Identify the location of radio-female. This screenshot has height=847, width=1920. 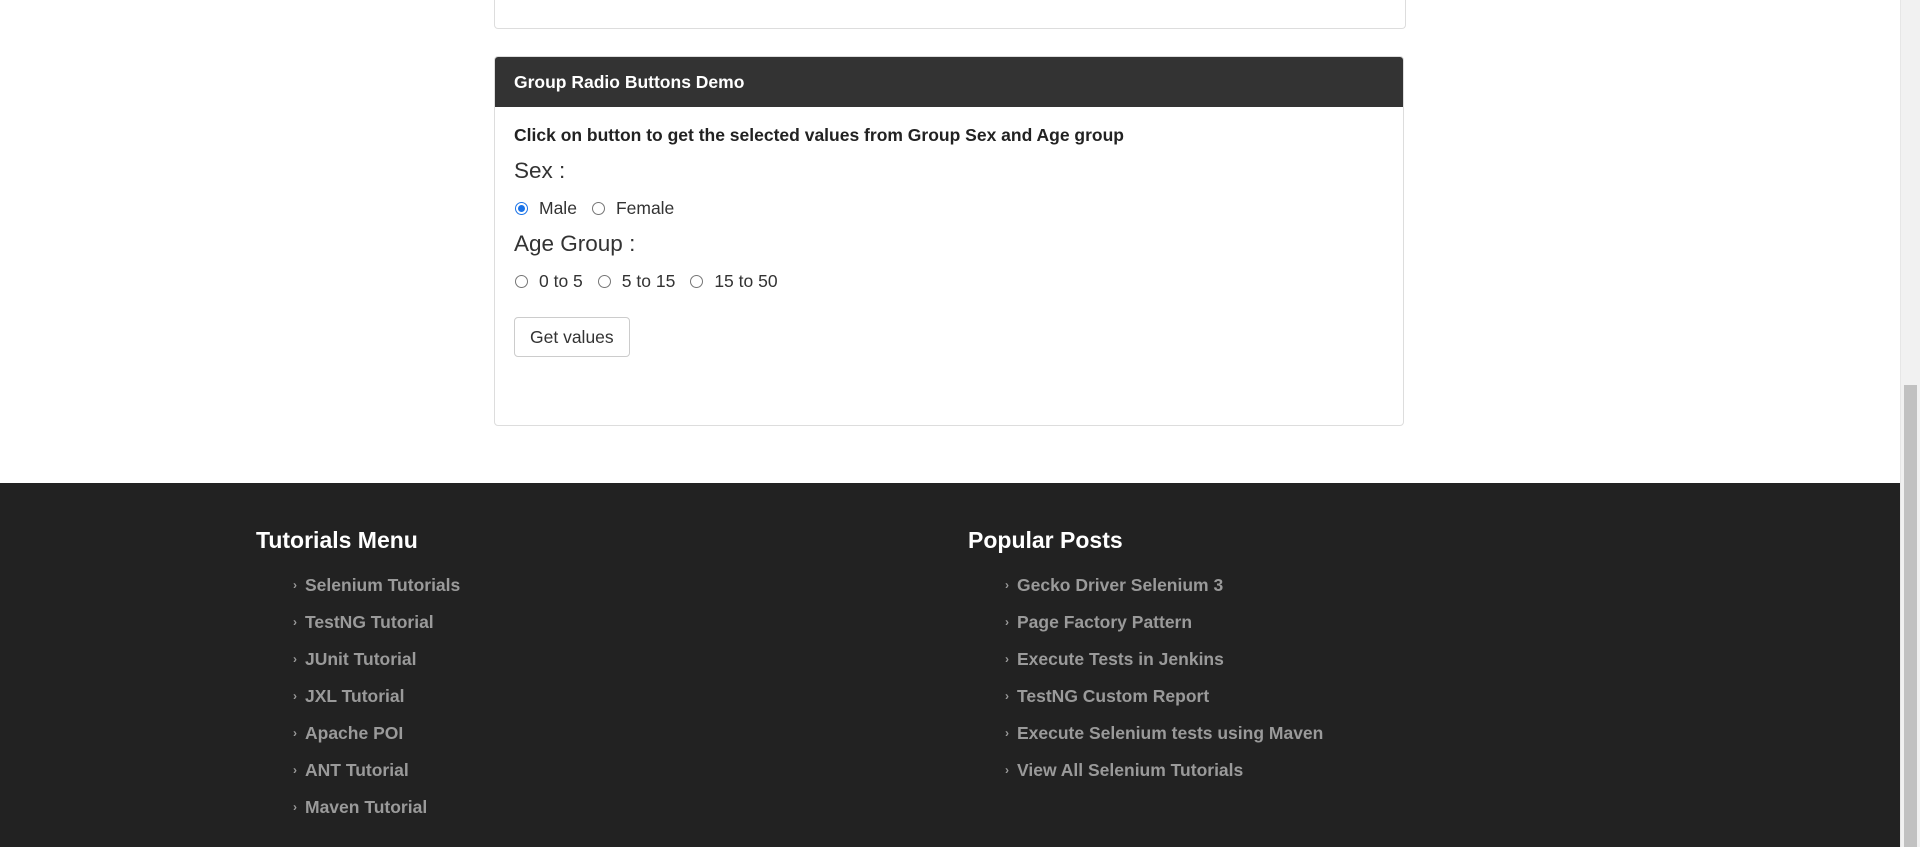
(598, 208).